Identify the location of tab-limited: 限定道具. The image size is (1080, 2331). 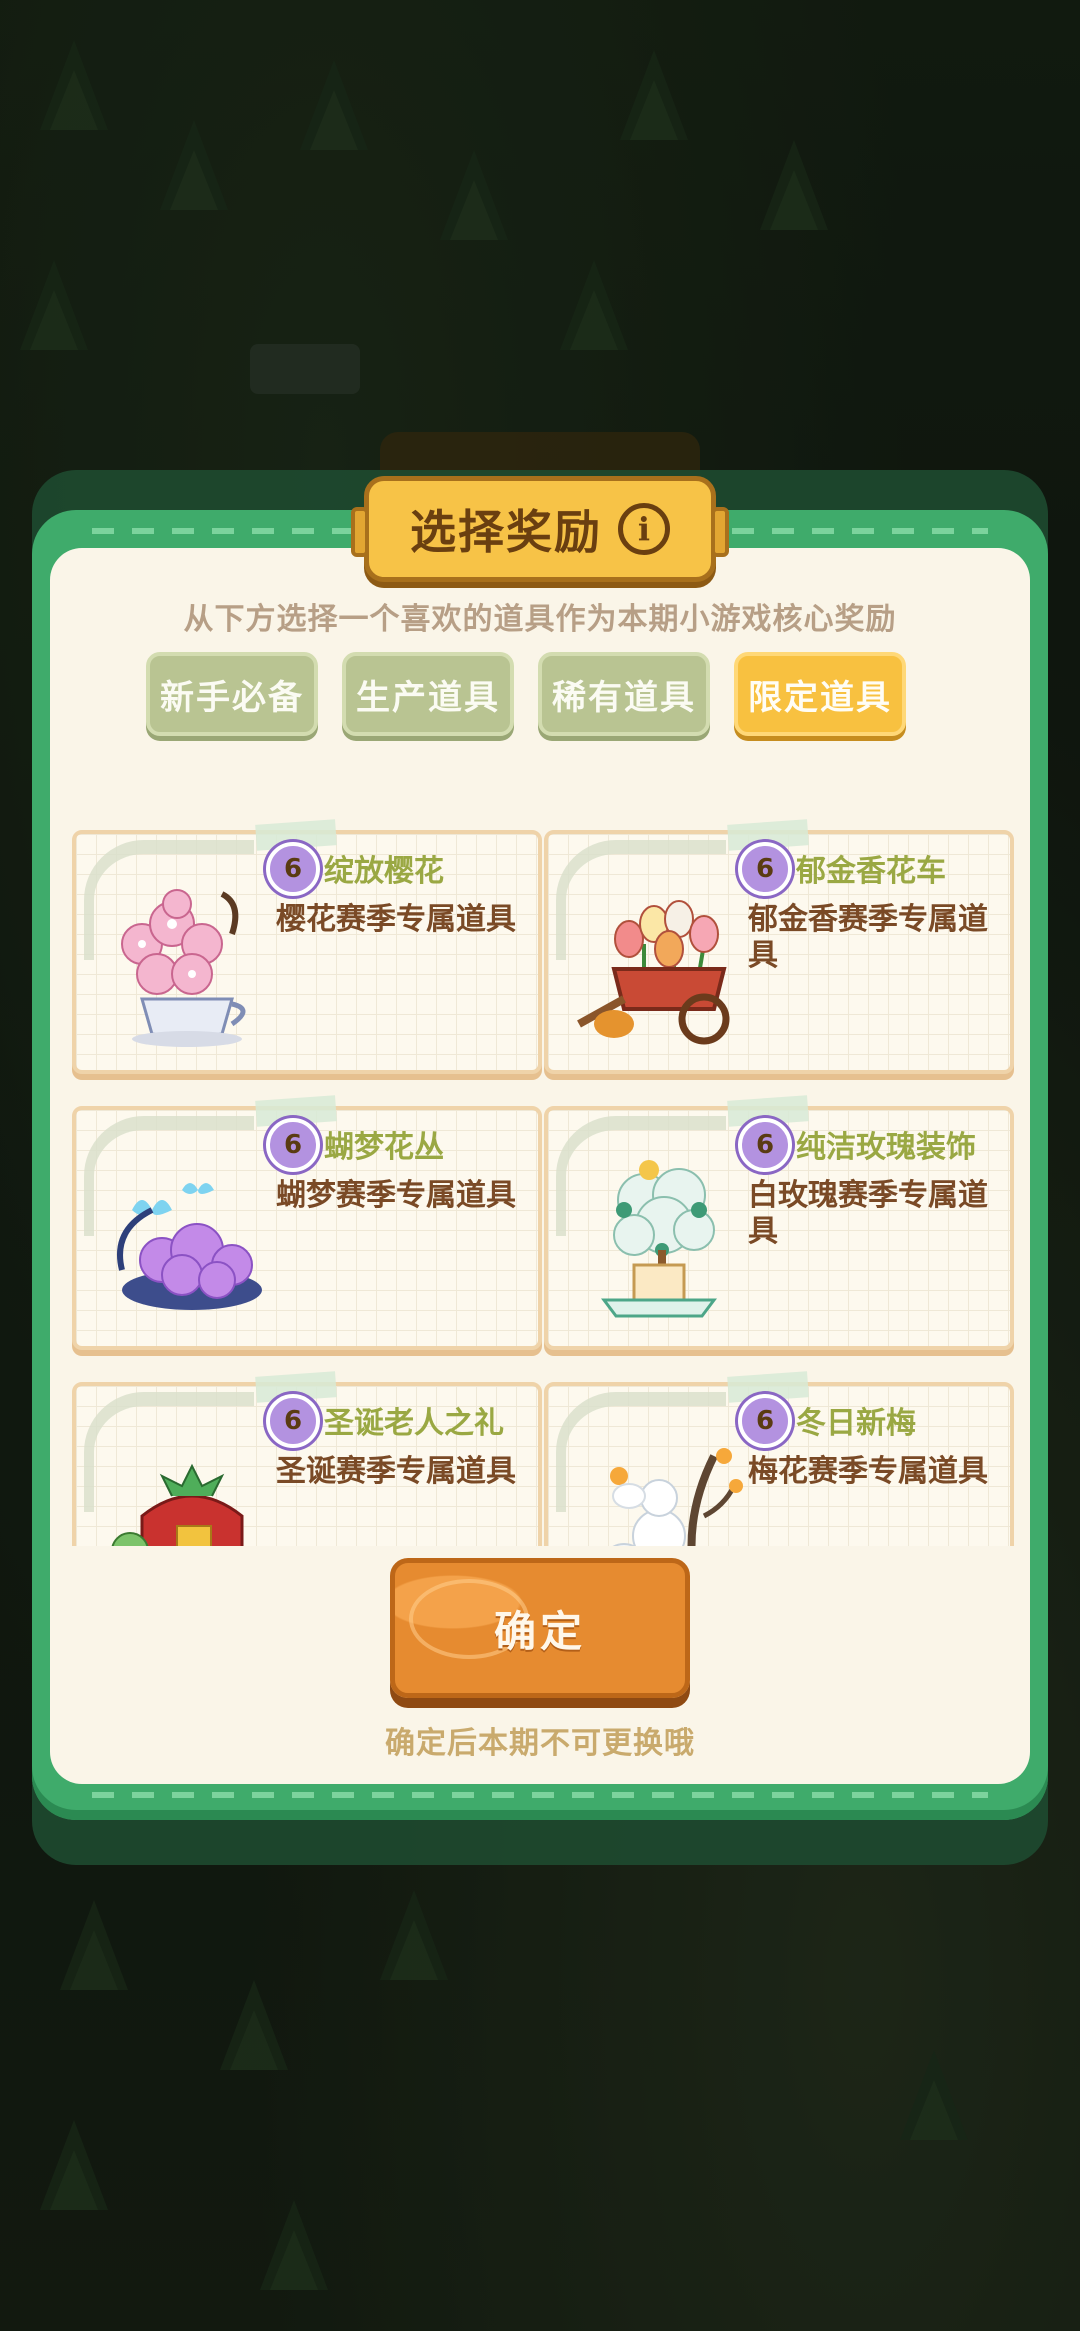
(820, 694).